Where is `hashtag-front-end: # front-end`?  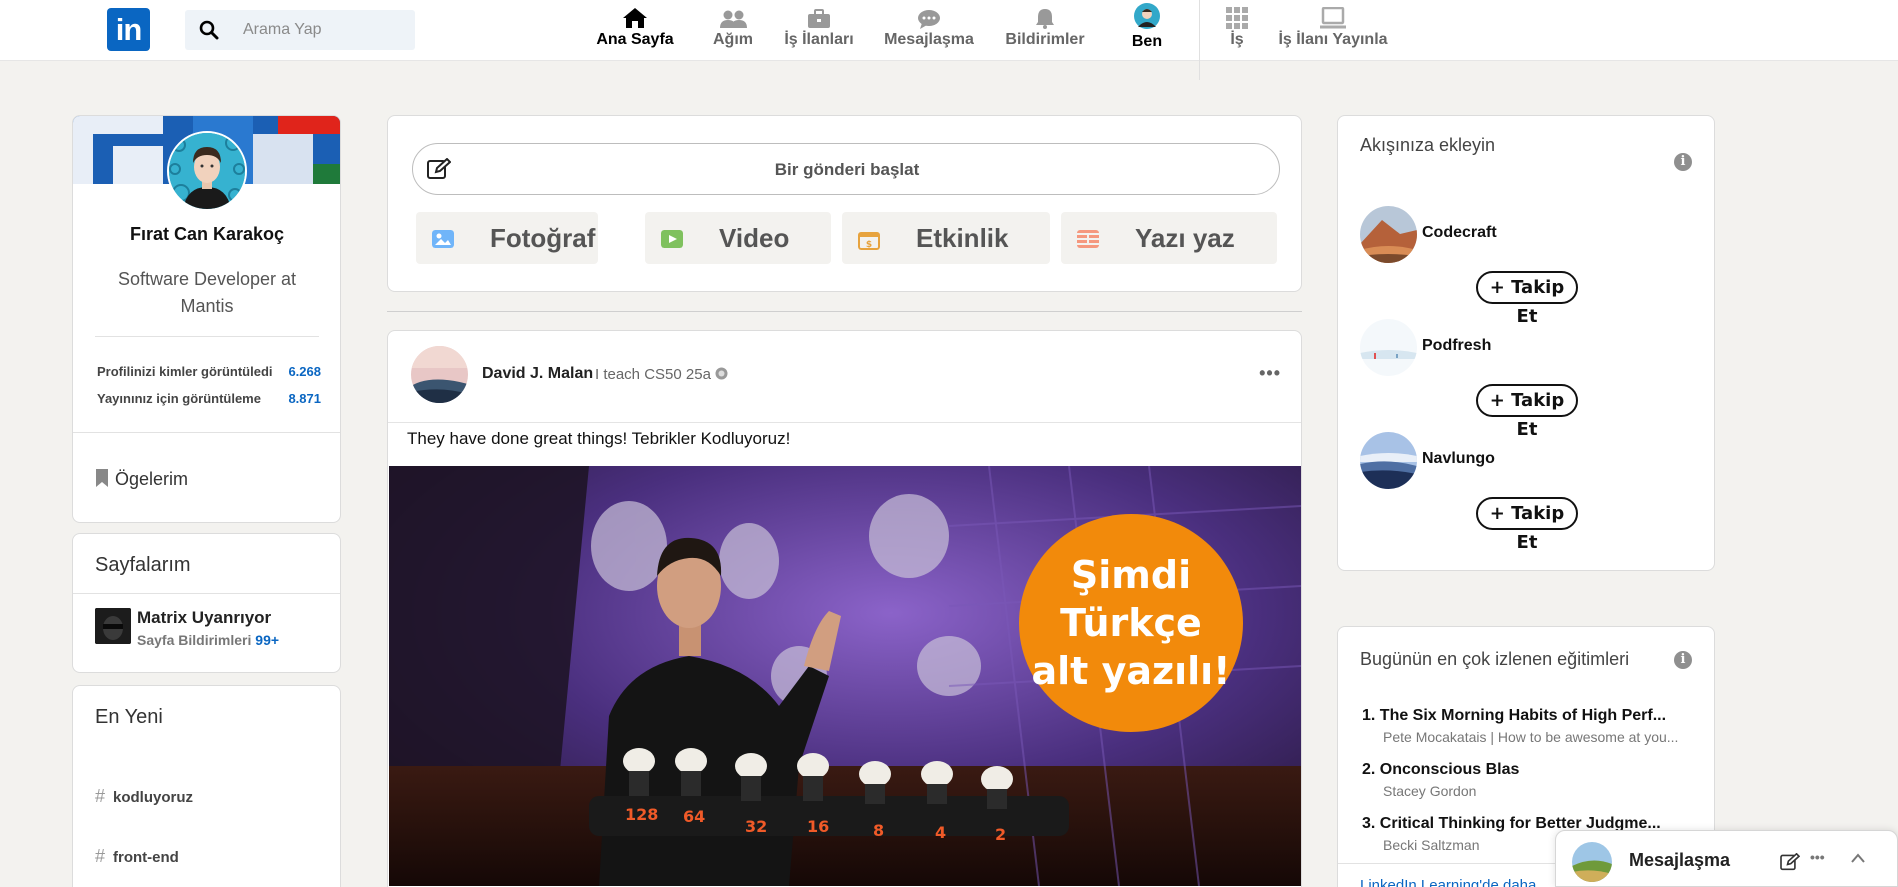 hashtag-front-end: # front-end is located at coordinates (137, 856).